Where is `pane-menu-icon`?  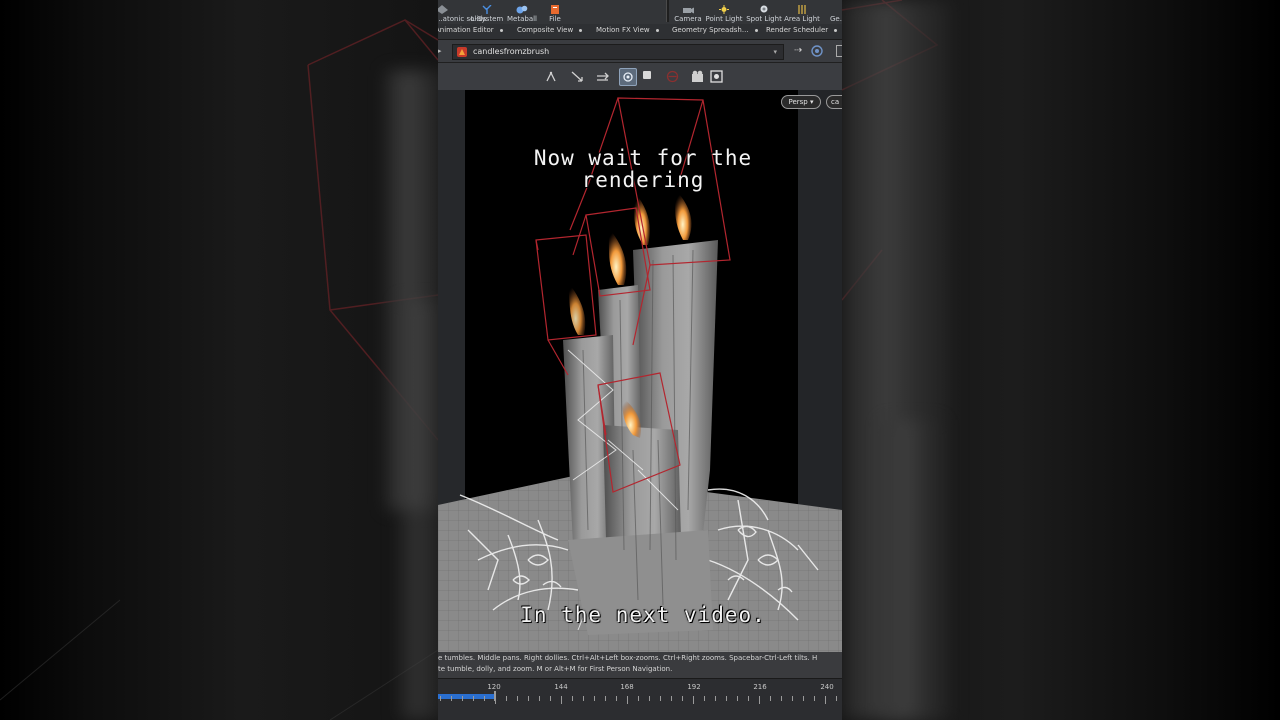 pane-menu-icon is located at coordinates (839, 51).